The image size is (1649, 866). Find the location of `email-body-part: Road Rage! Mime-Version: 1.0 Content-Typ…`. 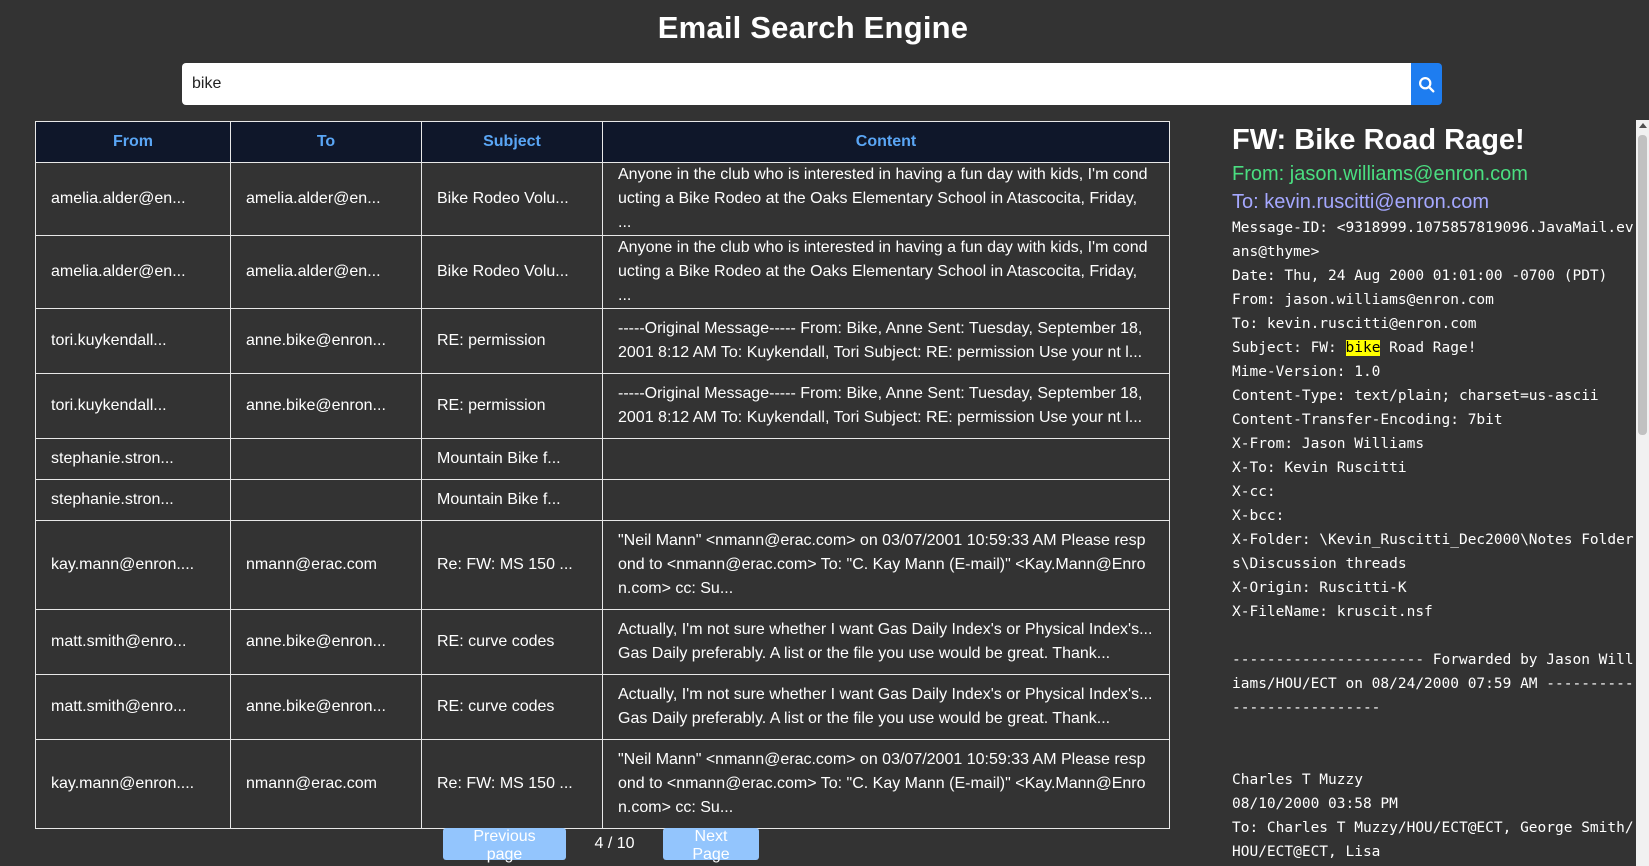

email-body-part: Road Rage! Mime-Version: 1.0 Content-Typ… is located at coordinates (1433, 600).